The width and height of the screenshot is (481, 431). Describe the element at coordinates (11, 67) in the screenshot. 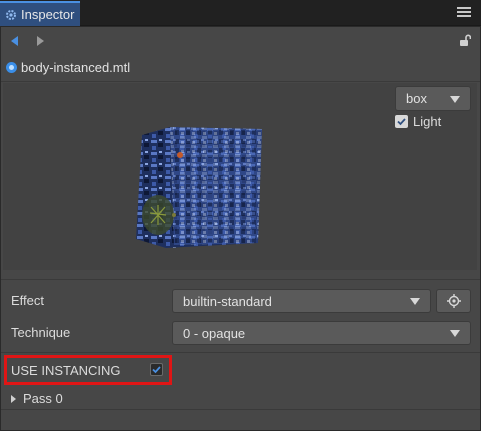

I see `material-icon` at that location.